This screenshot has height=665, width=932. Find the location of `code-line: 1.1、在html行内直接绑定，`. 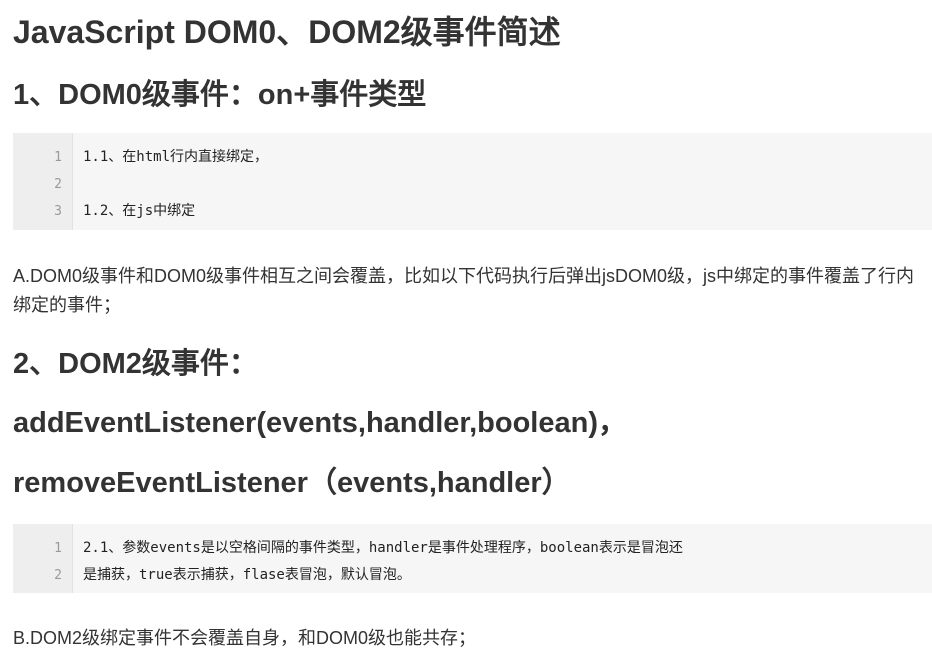

code-line: 1.1、在html行内直接绑定， is located at coordinates (176, 157).